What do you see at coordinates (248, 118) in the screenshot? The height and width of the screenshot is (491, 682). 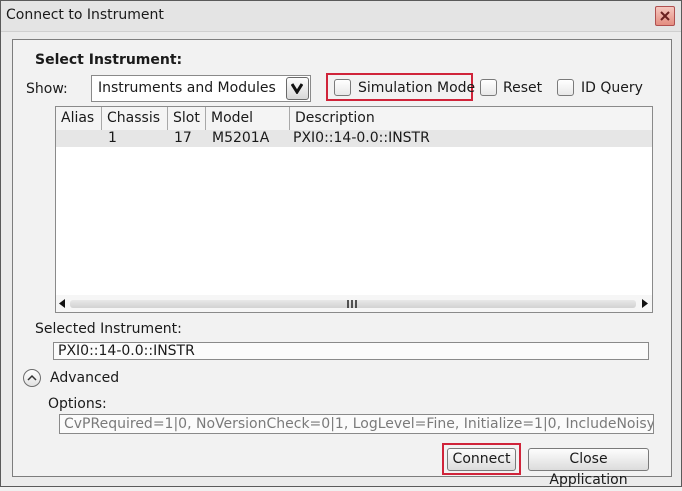 I see `column-header-model: Model` at bounding box center [248, 118].